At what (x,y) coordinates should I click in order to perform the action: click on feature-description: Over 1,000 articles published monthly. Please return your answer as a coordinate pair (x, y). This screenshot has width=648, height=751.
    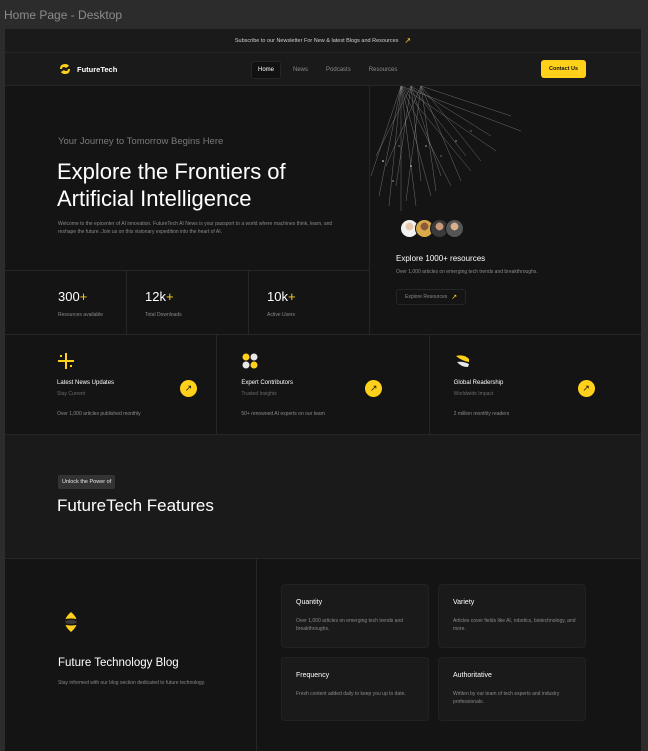
    Looking at the image, I should click on (99, 414).